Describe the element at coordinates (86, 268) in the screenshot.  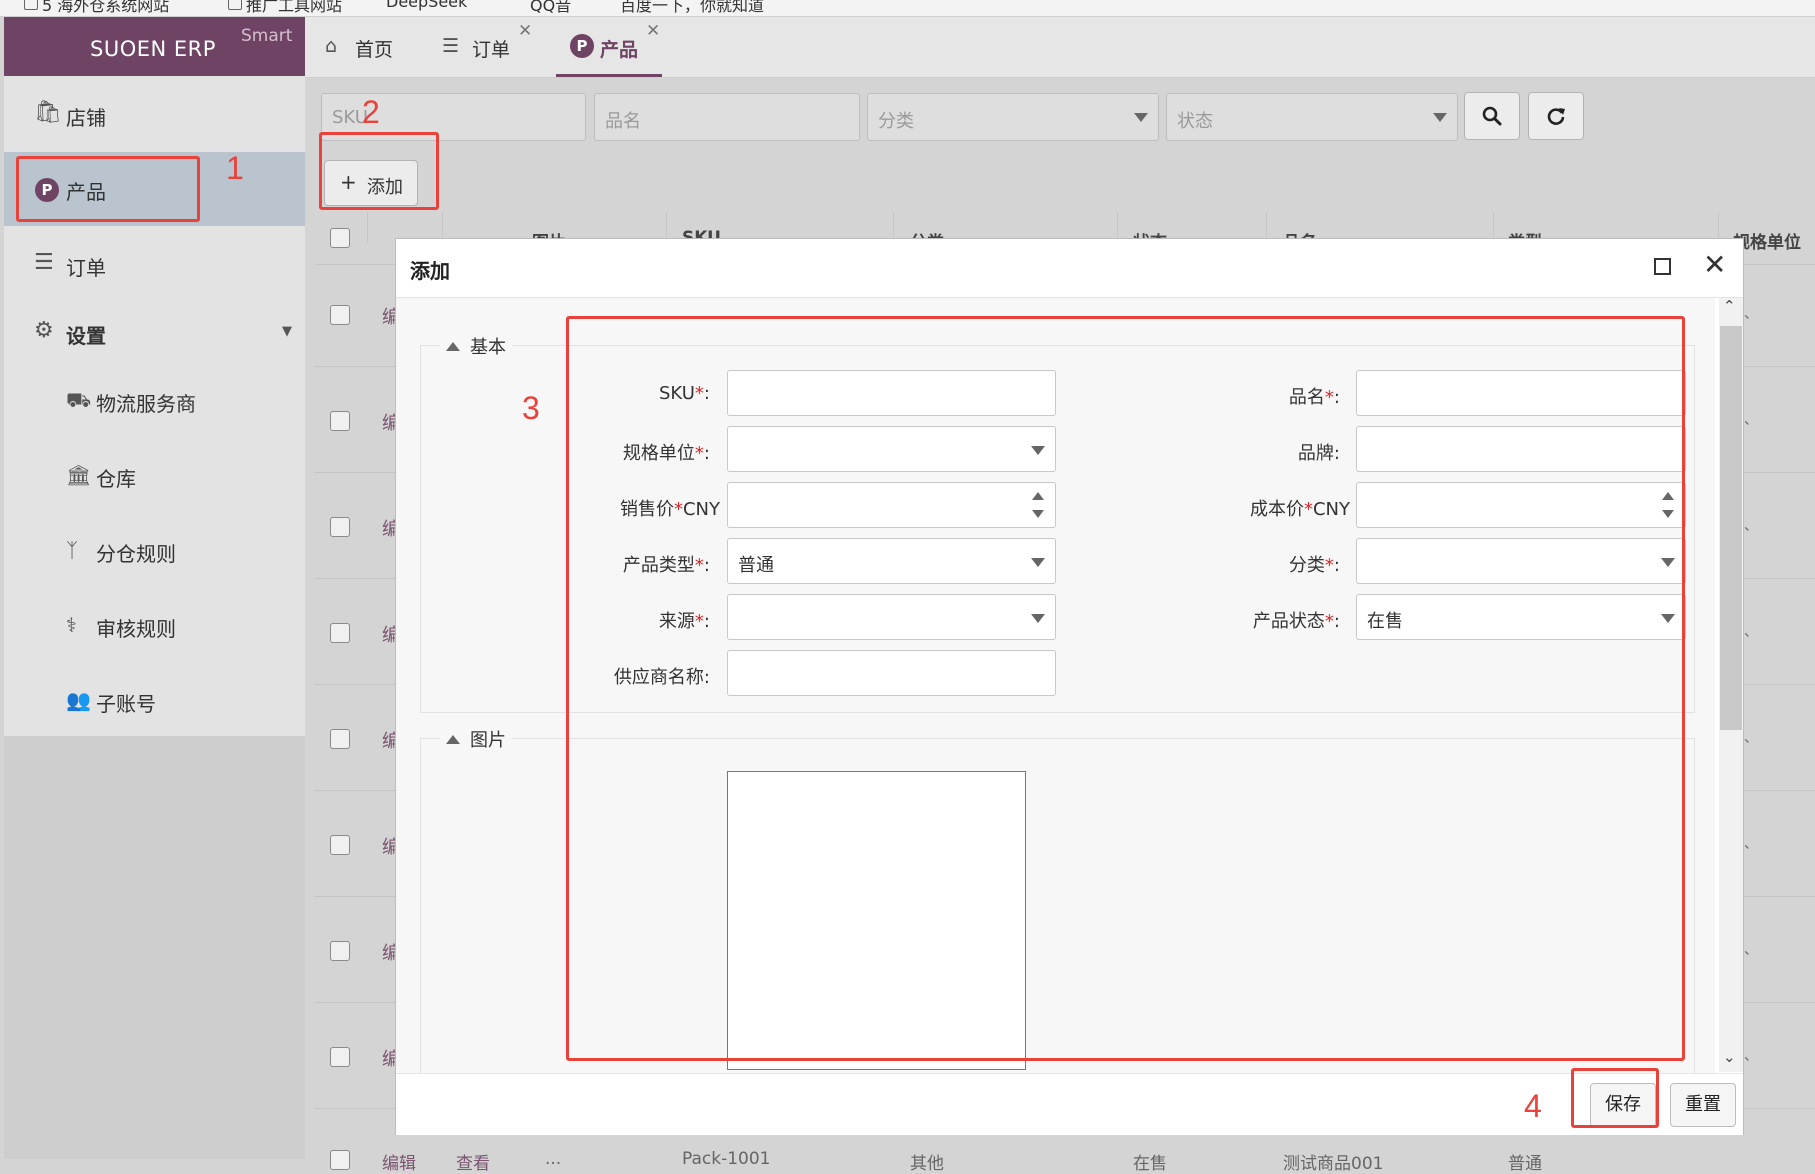
I see `sidebar-item-label: 订单` at that location.